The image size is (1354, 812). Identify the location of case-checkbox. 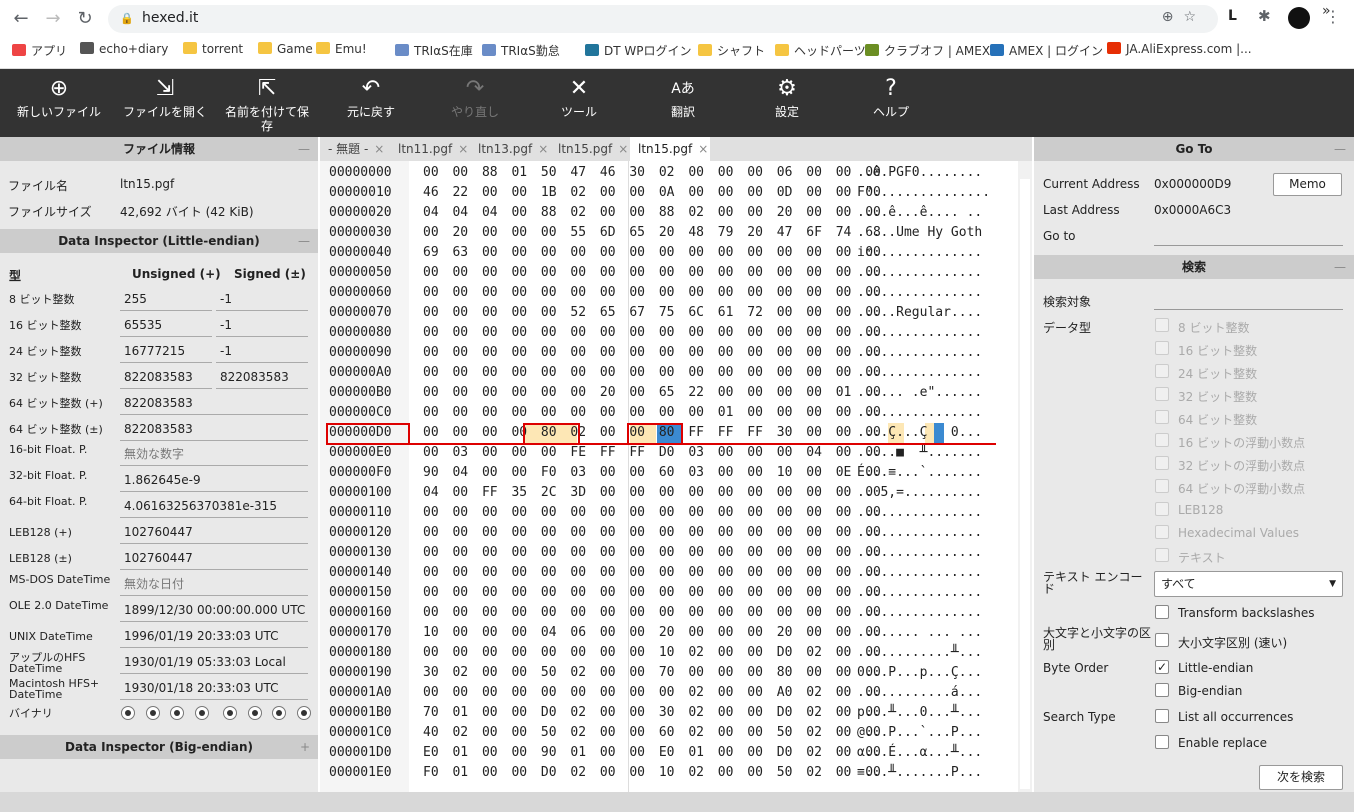
(1162, 640).